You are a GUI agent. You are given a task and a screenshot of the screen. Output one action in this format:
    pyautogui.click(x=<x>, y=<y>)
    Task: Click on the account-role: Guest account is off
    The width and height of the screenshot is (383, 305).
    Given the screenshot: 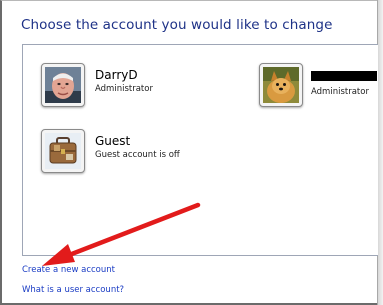 What is the action you would take?
    pyautogui.click(x=137, y=155)
    